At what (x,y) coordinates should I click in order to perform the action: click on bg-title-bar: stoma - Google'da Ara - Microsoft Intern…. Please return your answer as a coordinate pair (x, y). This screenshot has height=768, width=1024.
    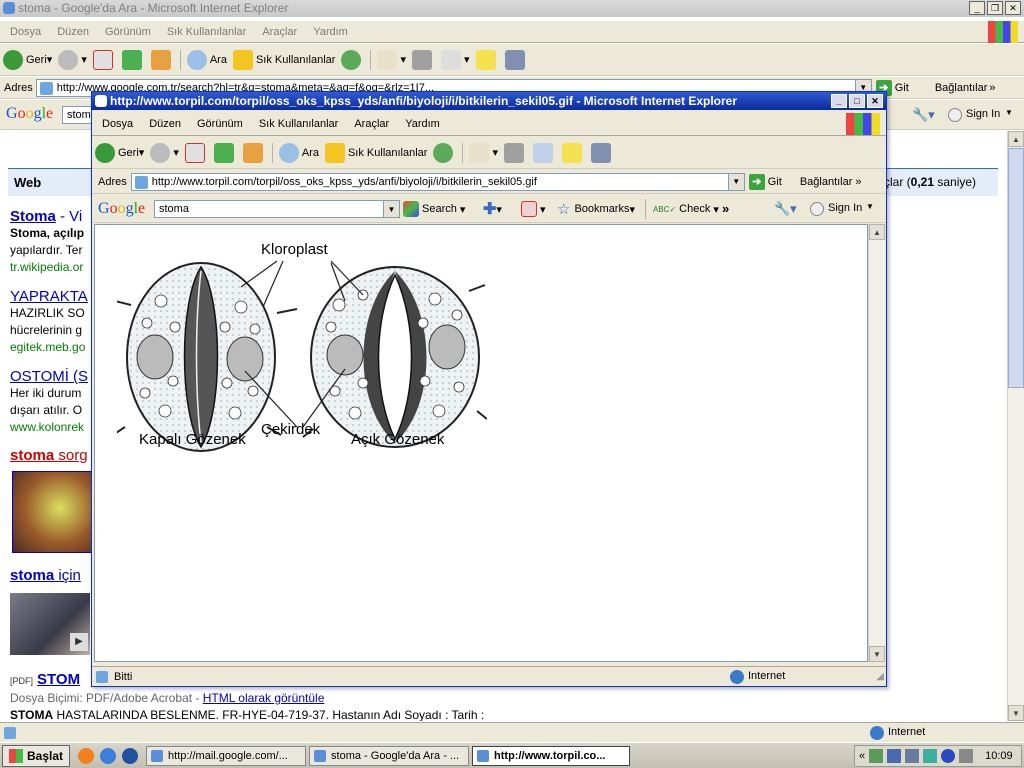
    Looking at the image, I should click on (512, 8).